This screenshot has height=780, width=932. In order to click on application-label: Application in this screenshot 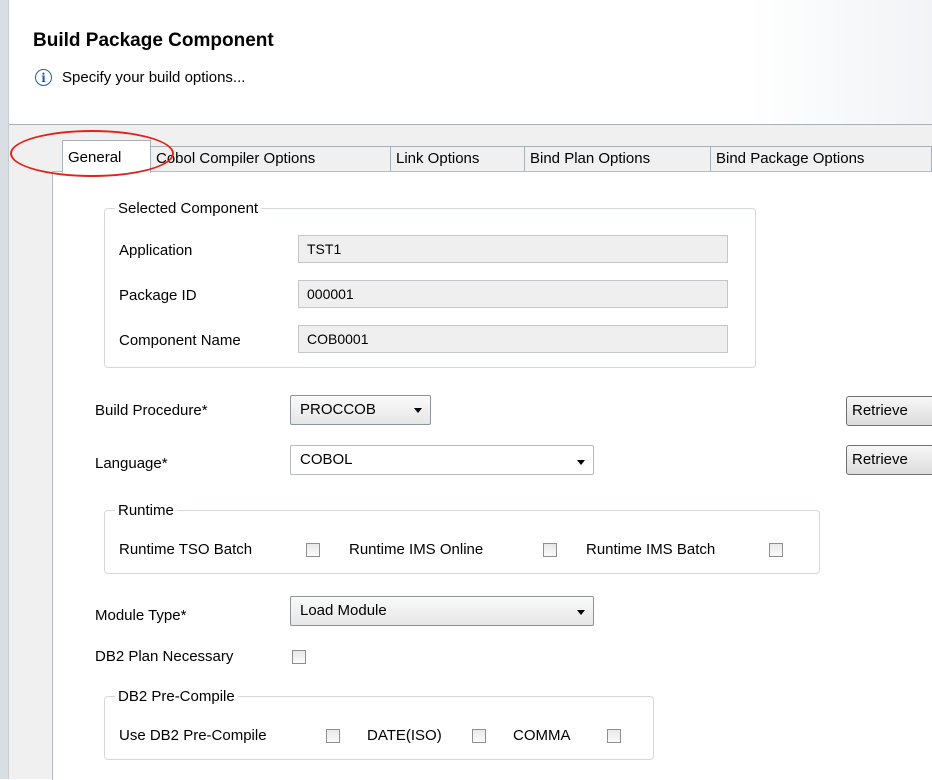, I will do `click(156, 250)`.